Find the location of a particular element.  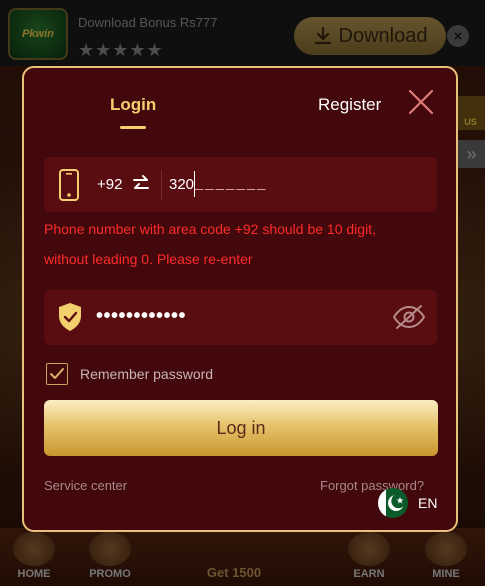

check-icon is located at coordinates (57, 373).